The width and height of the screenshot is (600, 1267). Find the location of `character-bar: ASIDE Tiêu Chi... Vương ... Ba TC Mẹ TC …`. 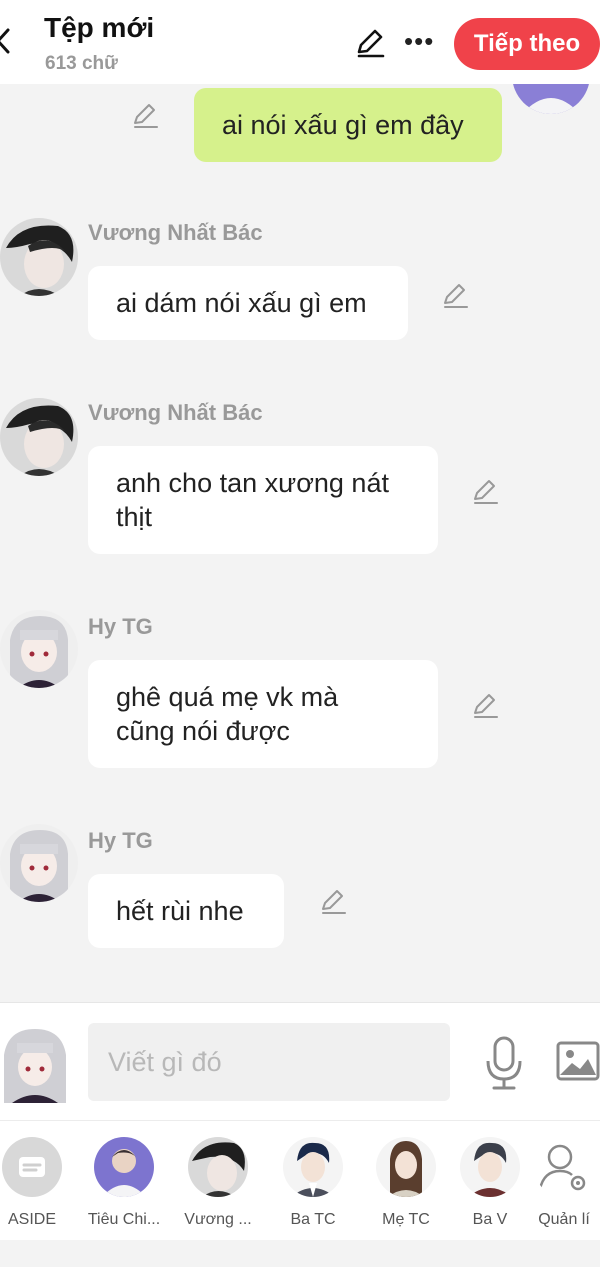

character-bar: ASIDE Tiêu Chi... Vương ... Ba TC Mẹ TC … is located at coordinates (300, 1180).